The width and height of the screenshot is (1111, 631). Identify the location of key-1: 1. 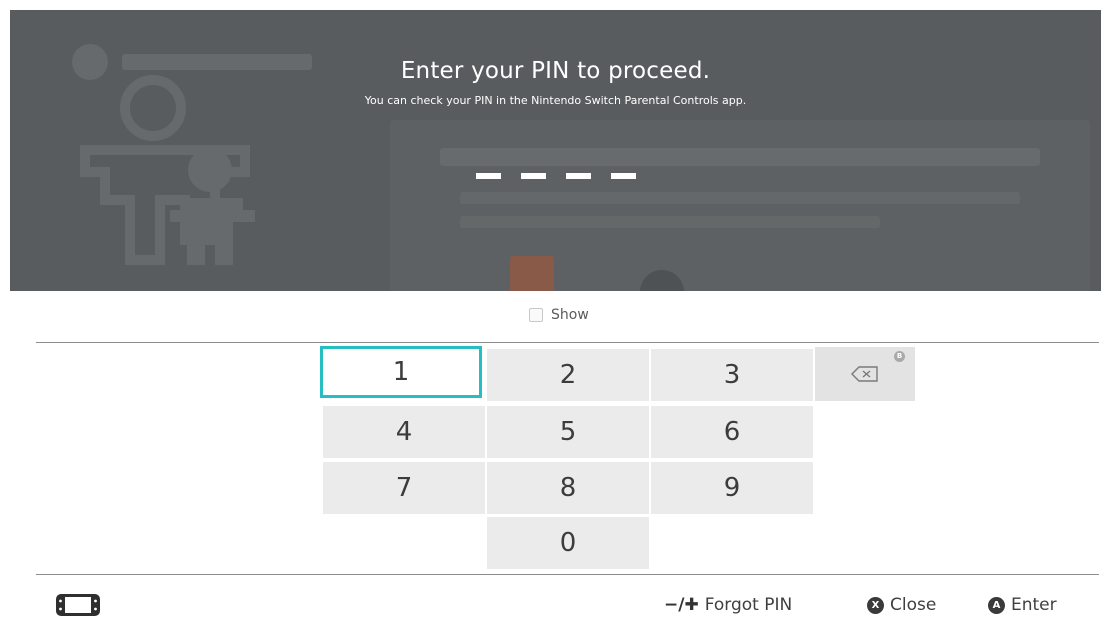
(401, 372).